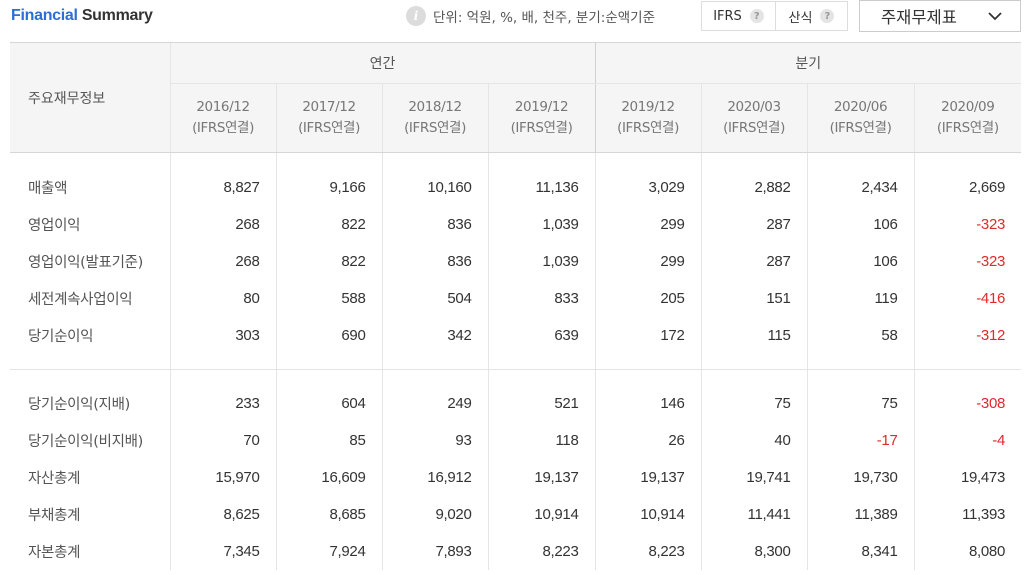 The image size is (1025, 575). What do you see at coordinates (328, 298) in the screenshot?
I see `value-cell: 588` at bounding box center [328, 298].